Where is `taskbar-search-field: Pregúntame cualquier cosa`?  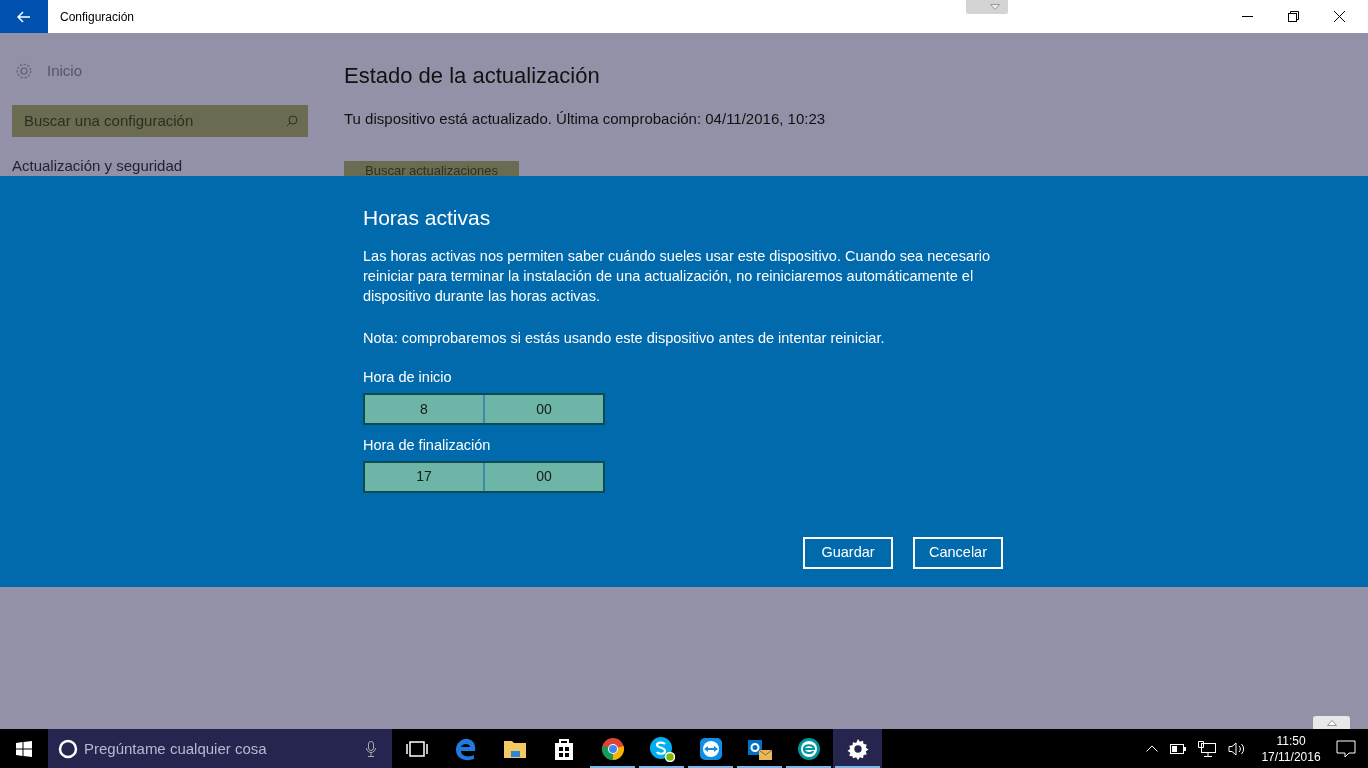
taskbar-search-field: Pregúntame cualquier cosa is located at coordinates (220, 748).